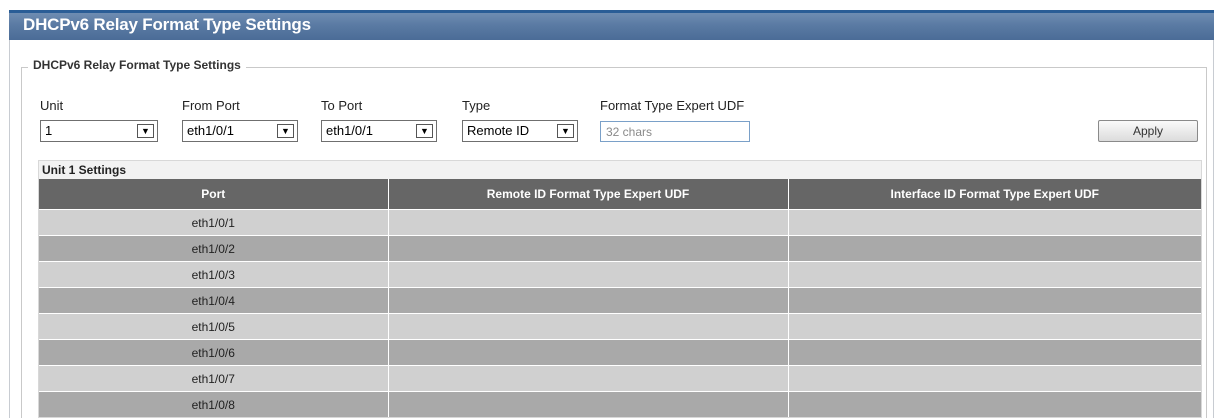 The width and height of the screenshot is (1222, 418). I want to click on port-cell: eth1/0/5, so click(214, 326).